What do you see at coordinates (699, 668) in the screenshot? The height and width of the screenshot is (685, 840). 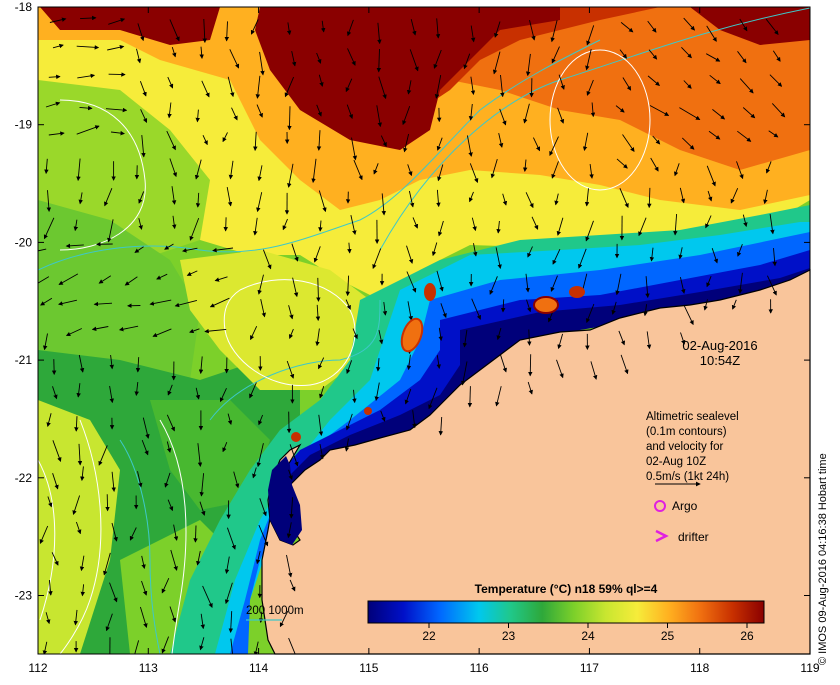 I see `x-tick-label: 118` at bounding box center [699, 668].